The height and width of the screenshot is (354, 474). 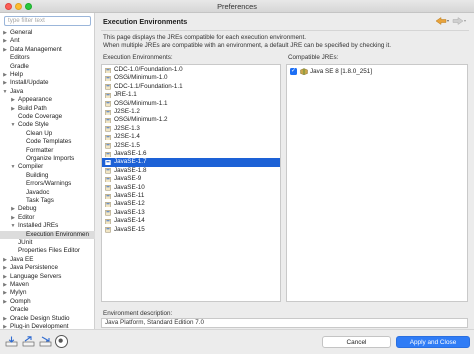 What do you see at coordinates (127, 128) in the screenshot?
I see `environment-label: J2SE-1.3` at bounding box center [127, 128].